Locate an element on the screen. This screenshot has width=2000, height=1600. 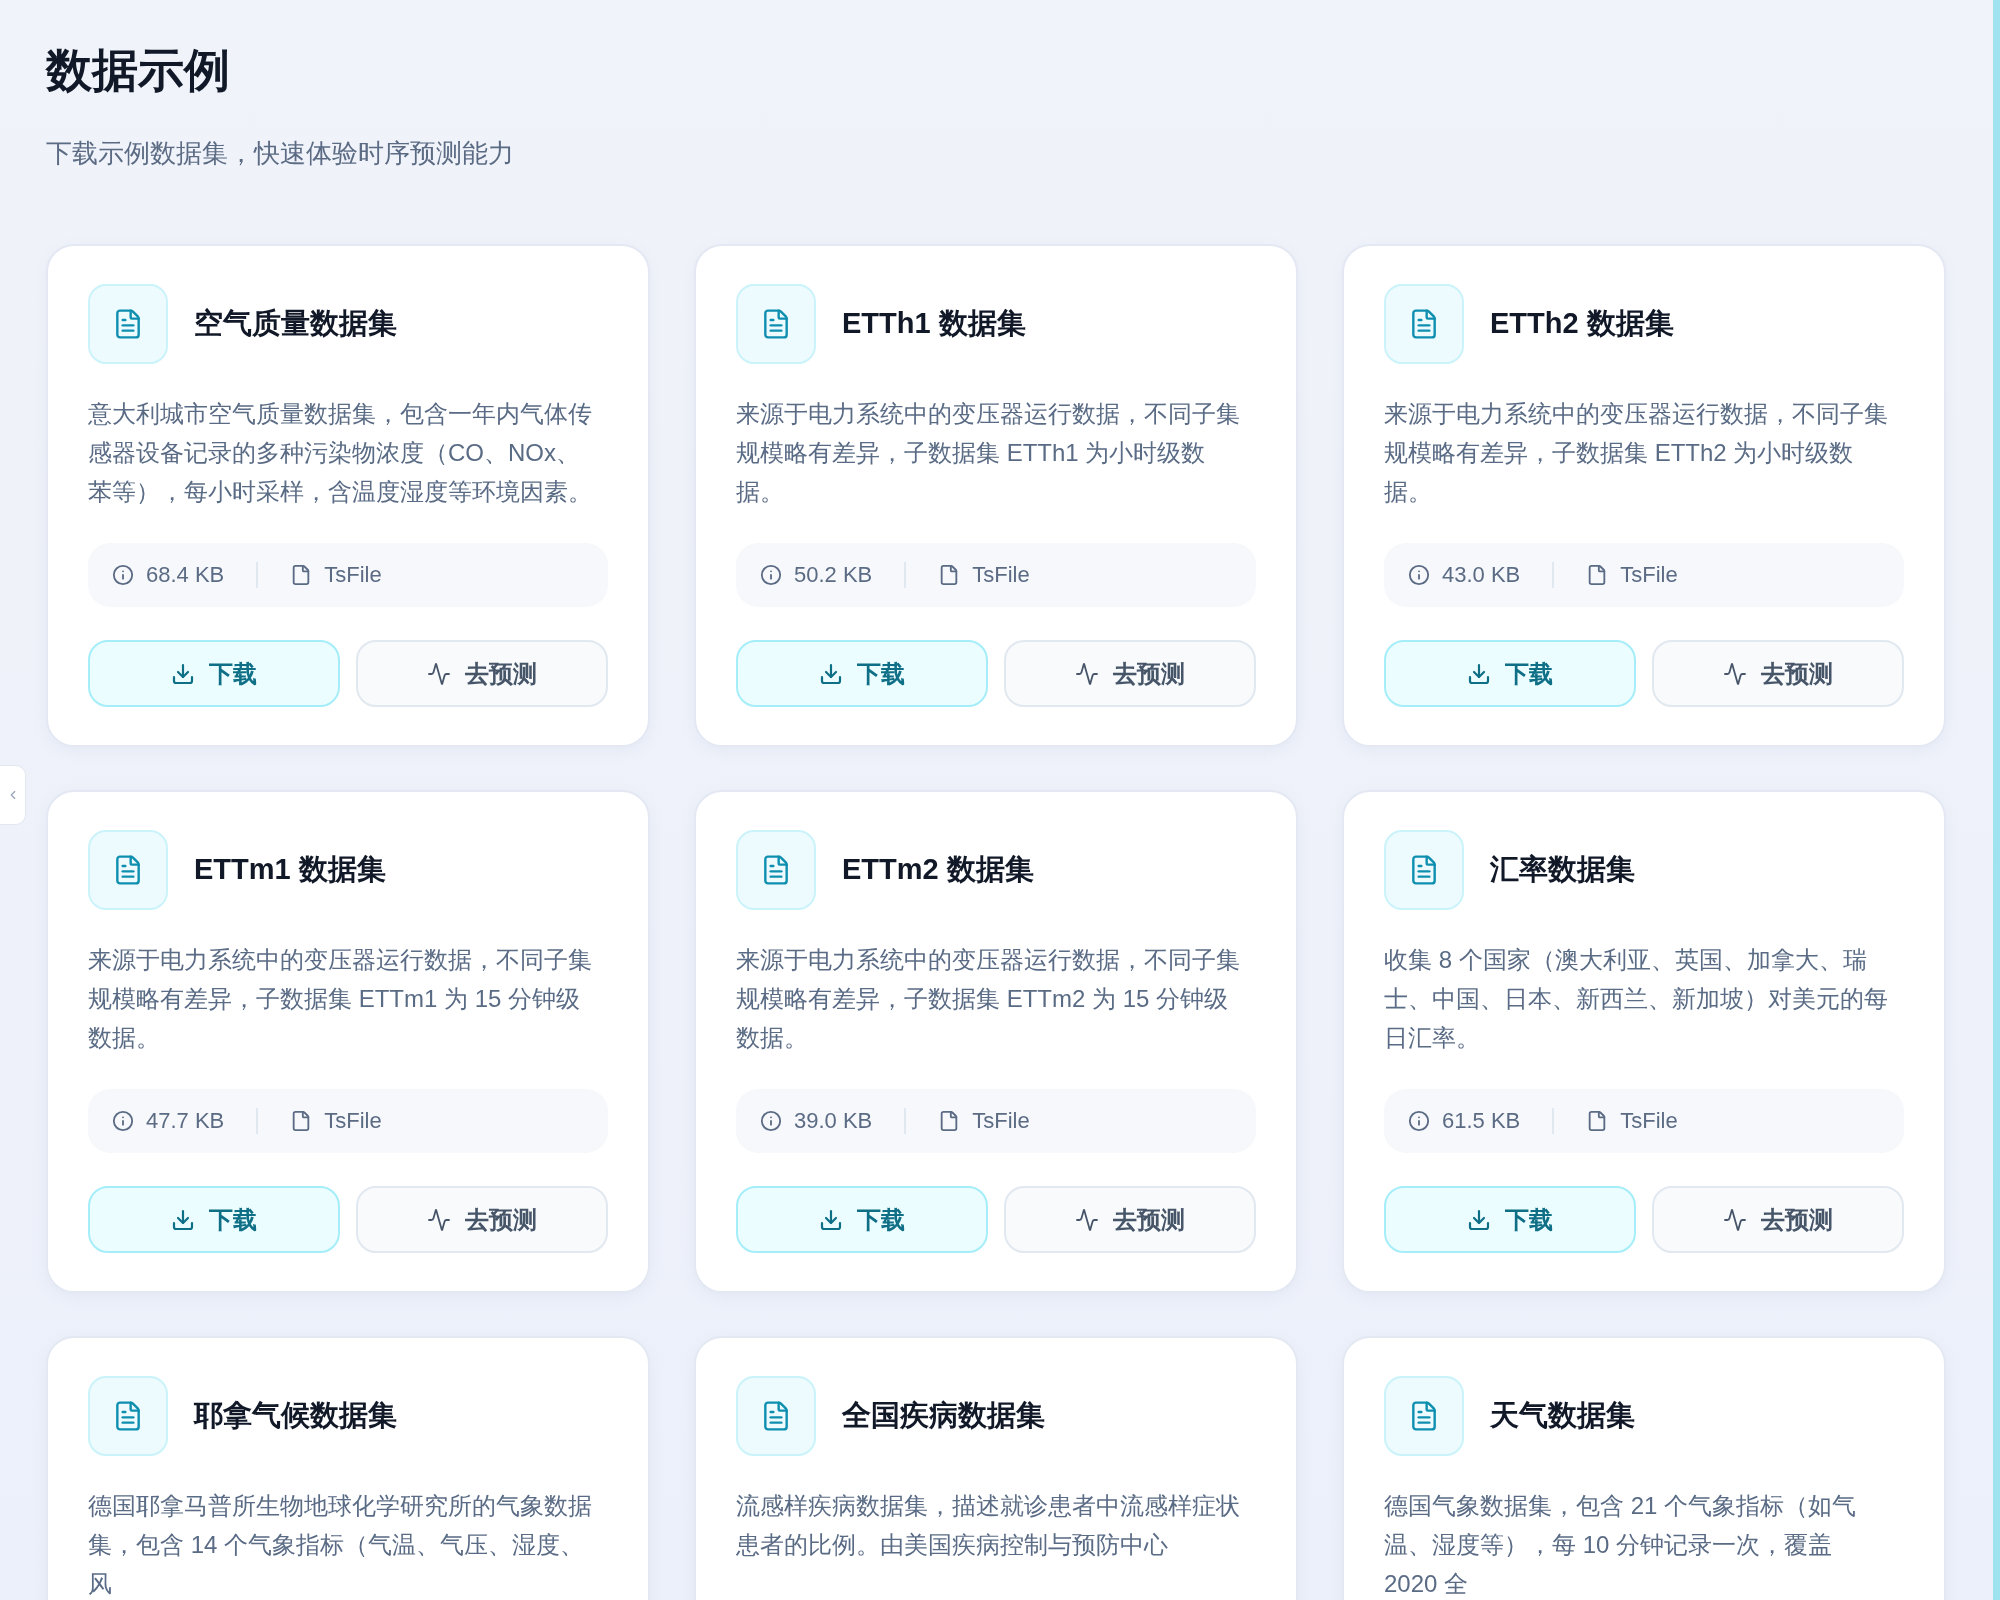
scrollbar is located at coordinates (1996, 800).